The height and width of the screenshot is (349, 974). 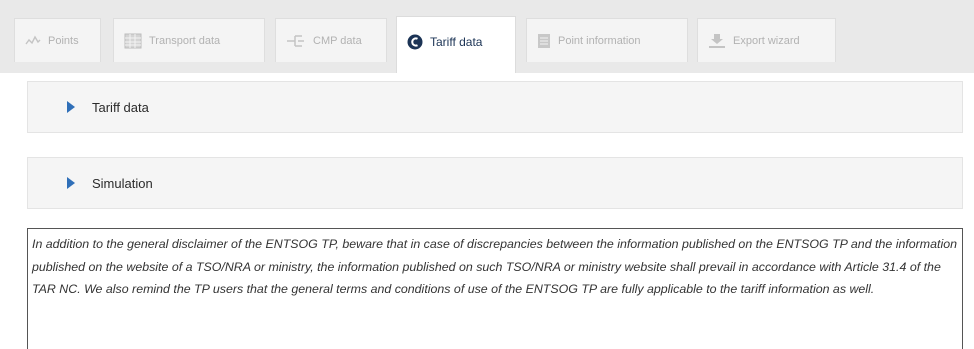 I want to click on tab-label: Tariff data, so click(x=456, y=42).